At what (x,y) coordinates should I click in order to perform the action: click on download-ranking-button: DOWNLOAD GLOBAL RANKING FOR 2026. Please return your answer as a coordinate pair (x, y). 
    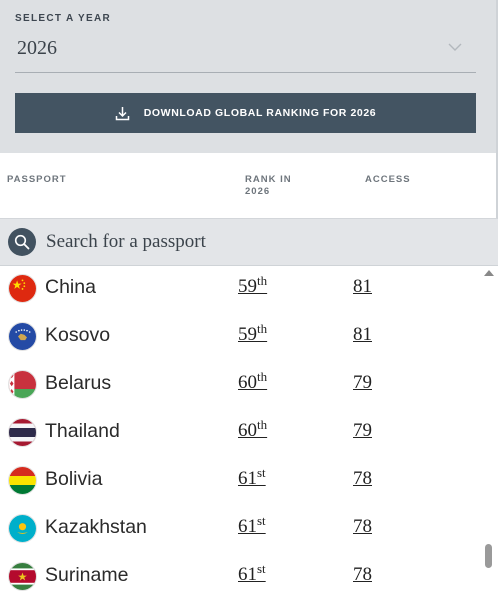
    Looking at the image, I should click on (245, 113).